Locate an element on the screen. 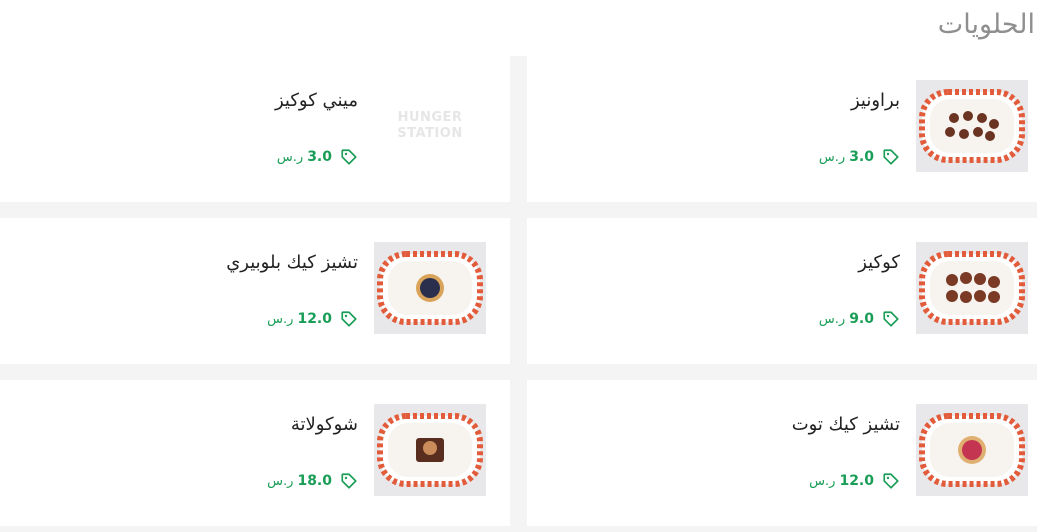 This screenshot has height=532, width=1037. item-name: كوكيز is located at coordinates (879, 262).